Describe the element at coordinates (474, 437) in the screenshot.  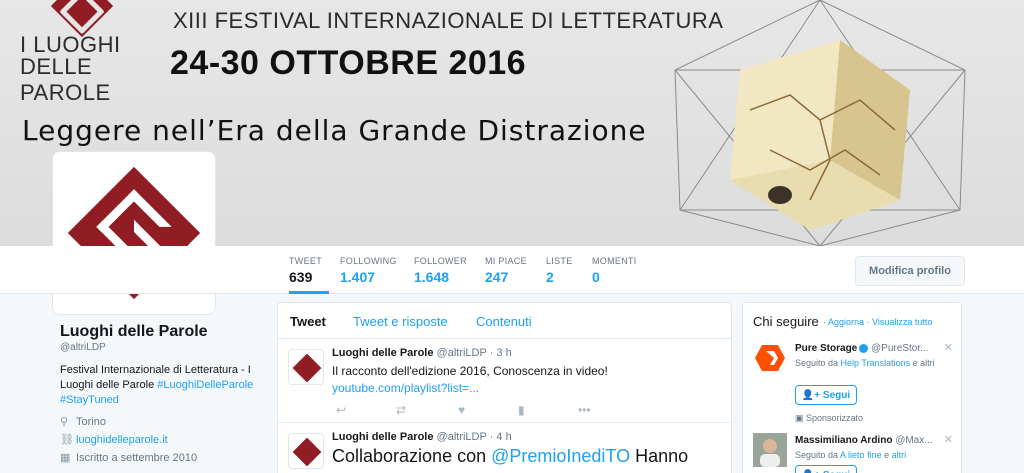
I see `tweet-handle-time: @altriLDP · 4 h` at that location.